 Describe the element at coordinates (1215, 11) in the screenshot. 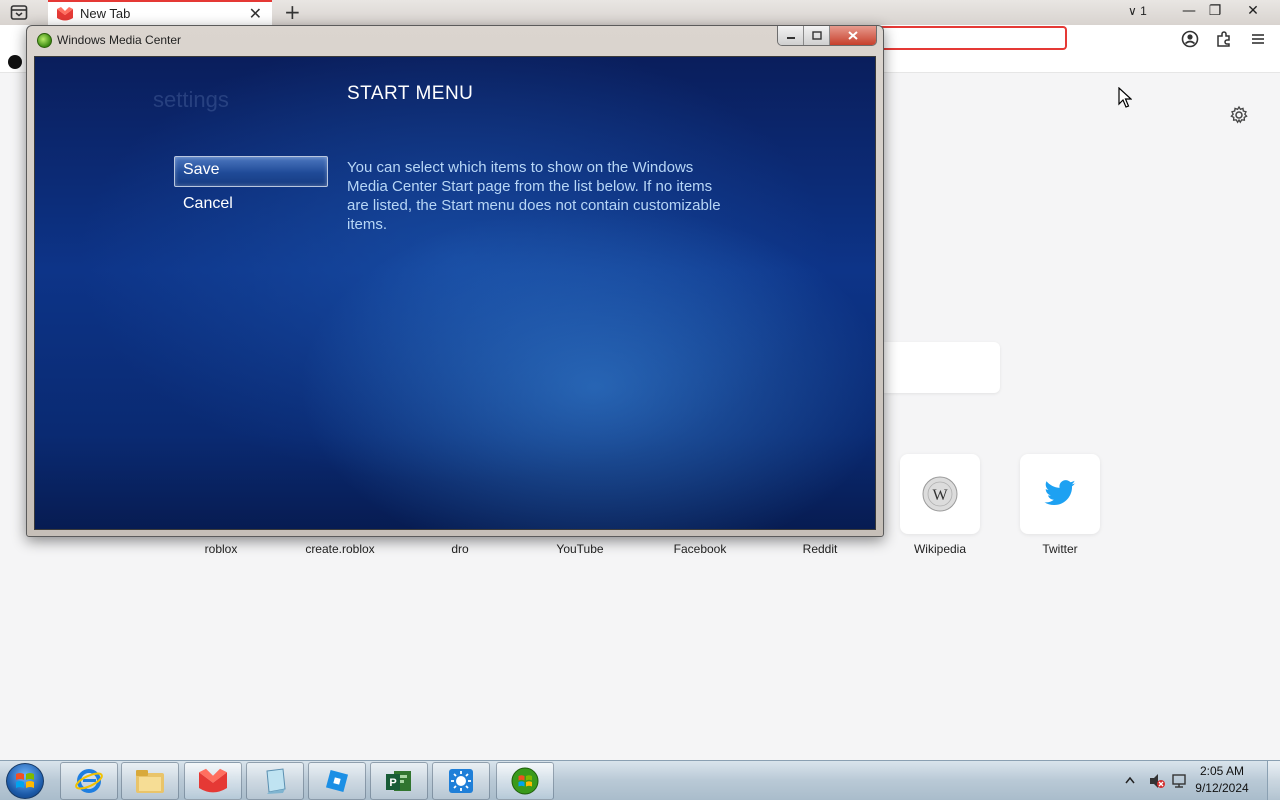

I see `browser-restore-button: ❐` at that location.